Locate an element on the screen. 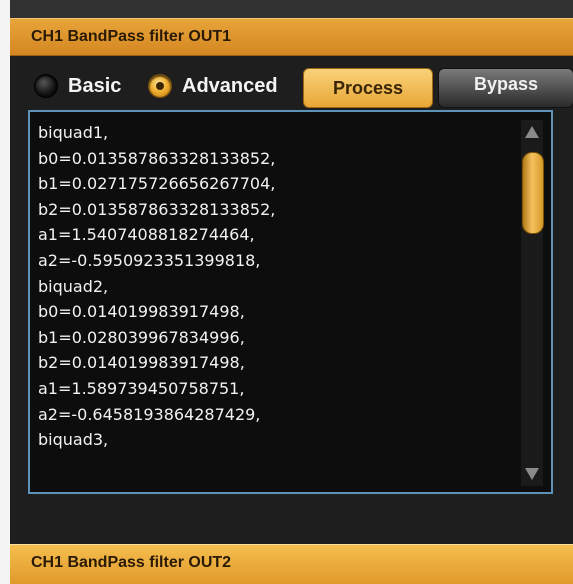  panel-title-out2: CH1 BandPass filter OUT2 is located at coordinates (131, 562).